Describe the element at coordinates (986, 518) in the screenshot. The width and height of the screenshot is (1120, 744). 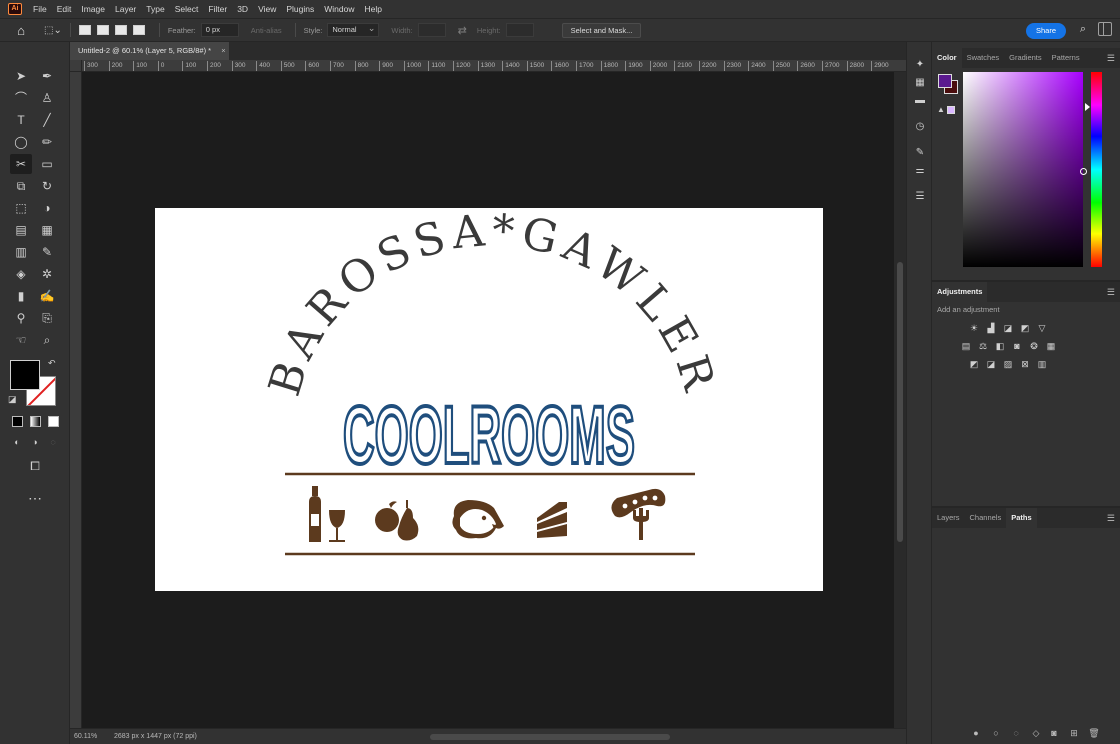
I see `tab-channels: Channels` at that location.